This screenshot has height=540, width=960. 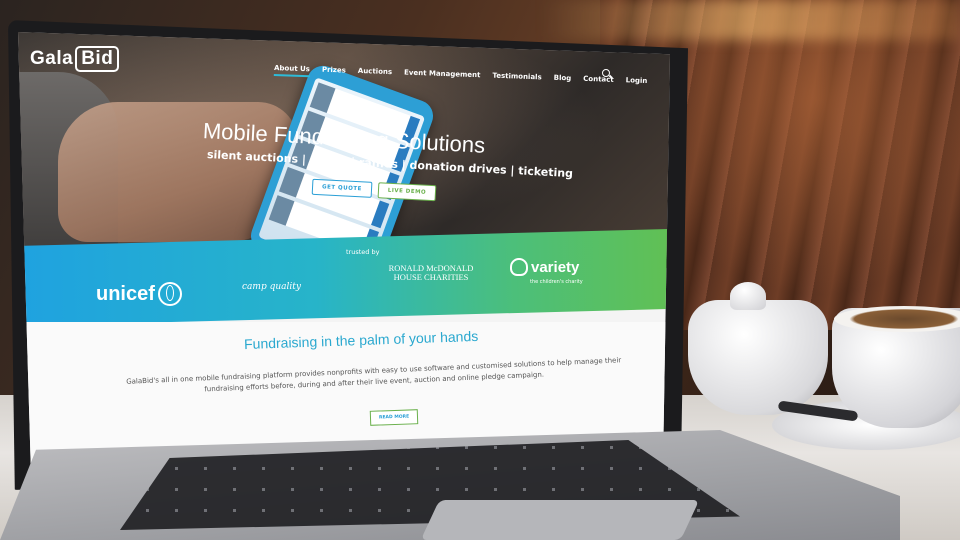 What do you see at coordinates (97, 59) in the screenshot?
I see `logo-bid: Bid` at bounding box center [97, 59].